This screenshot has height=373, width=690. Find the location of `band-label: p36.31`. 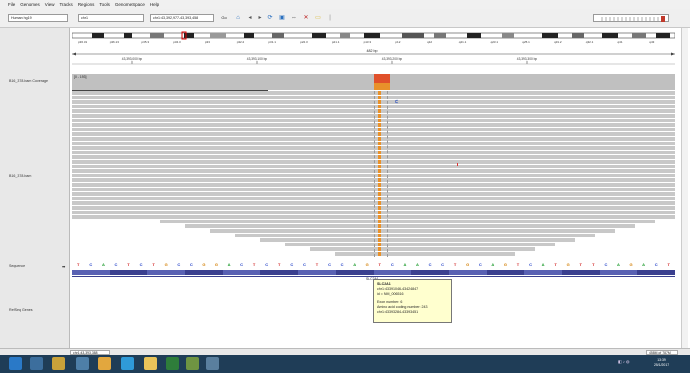

band-label: p36.31 is located at coordinates (83, 42).